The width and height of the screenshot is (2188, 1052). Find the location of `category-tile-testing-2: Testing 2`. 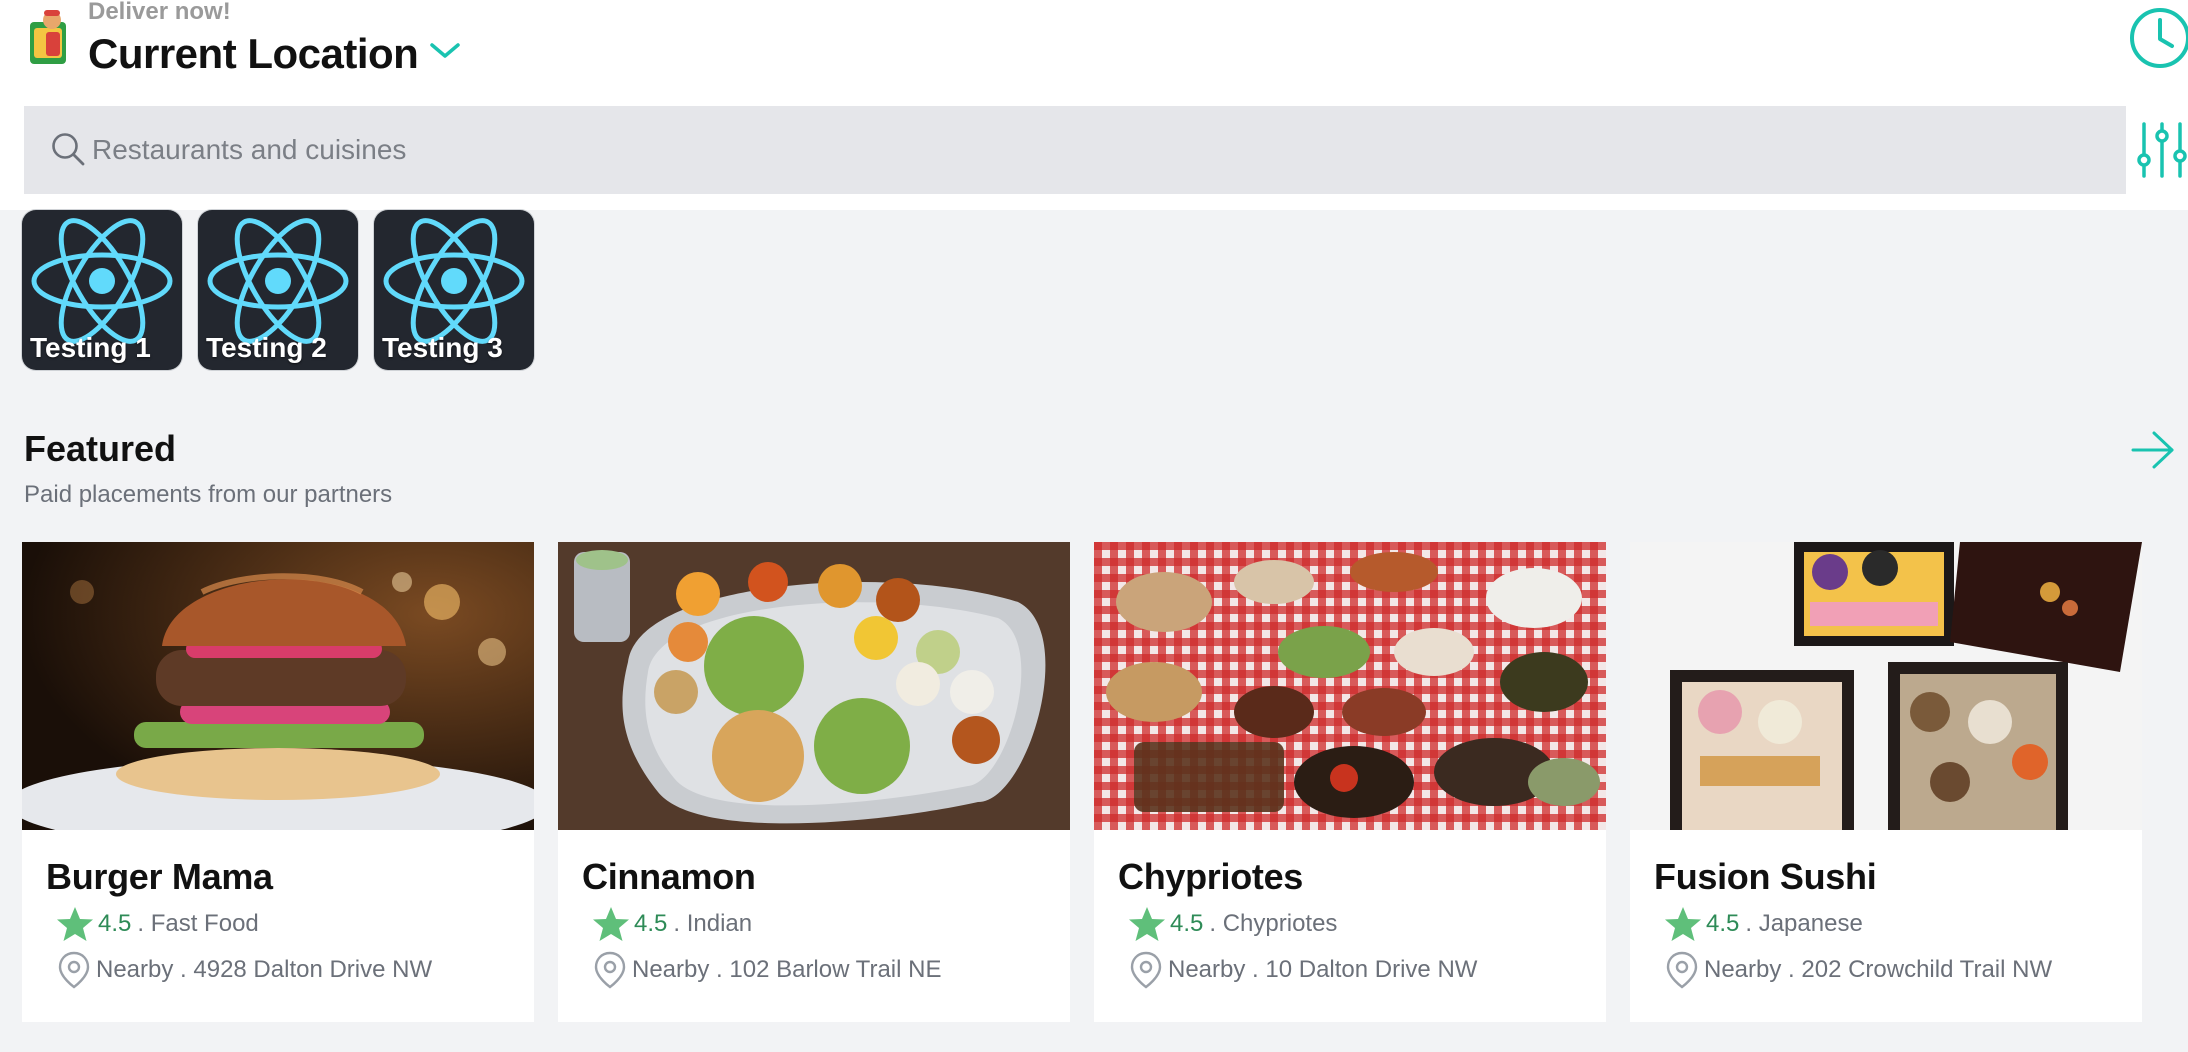

category-tile-testing-2: Testing 2 is located at coordinates (278, 290).